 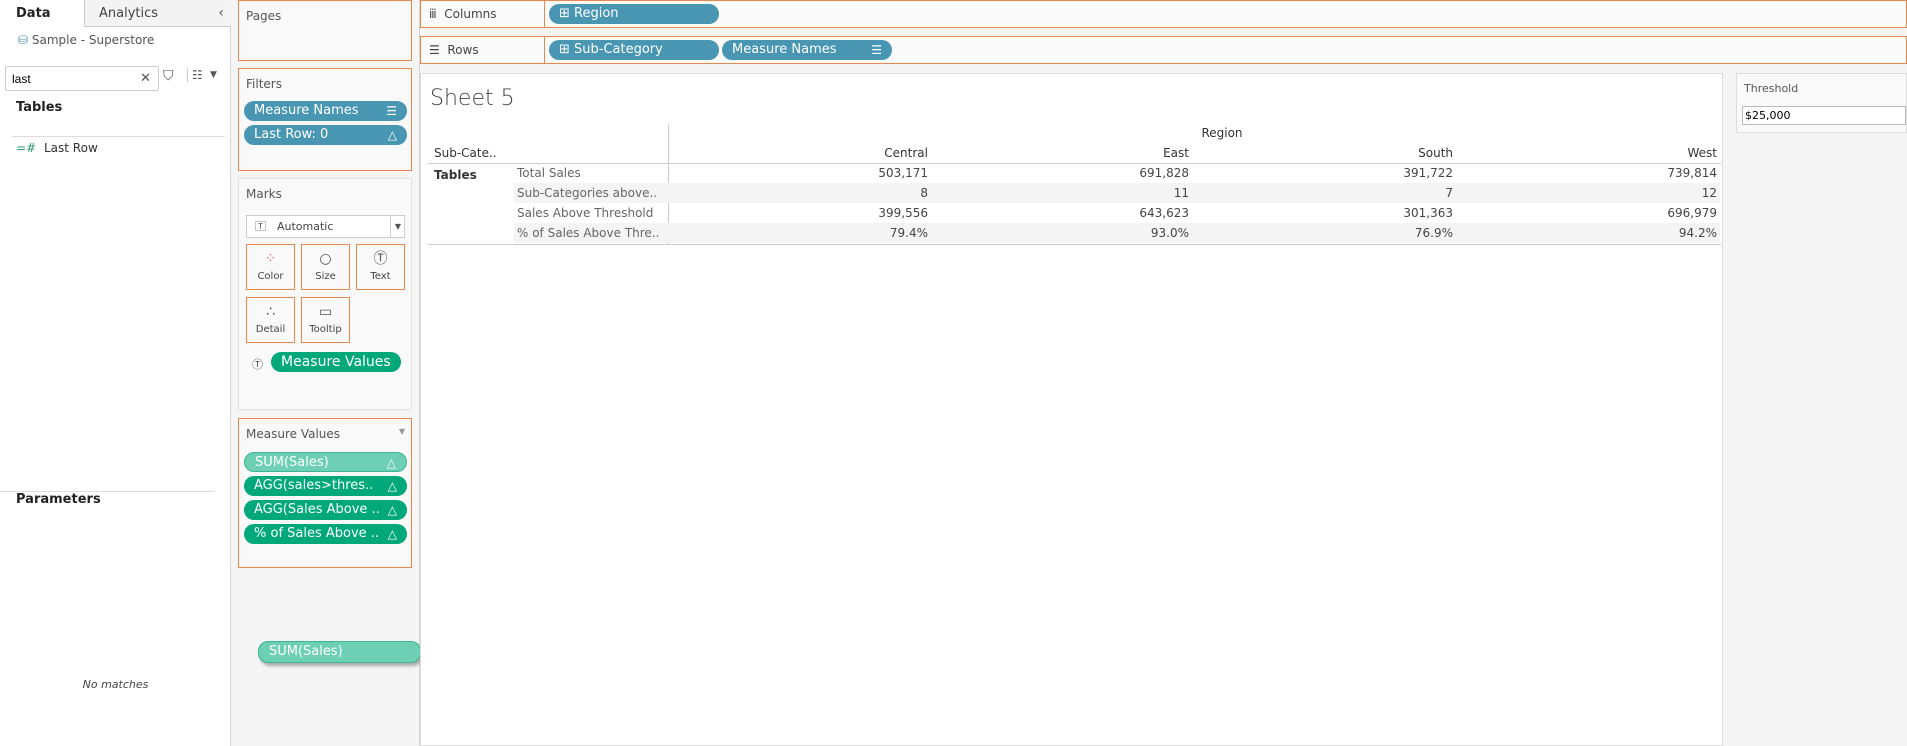 I want to click on measure-name-label: Sales Above Threshold, so click(x=591, y=213).